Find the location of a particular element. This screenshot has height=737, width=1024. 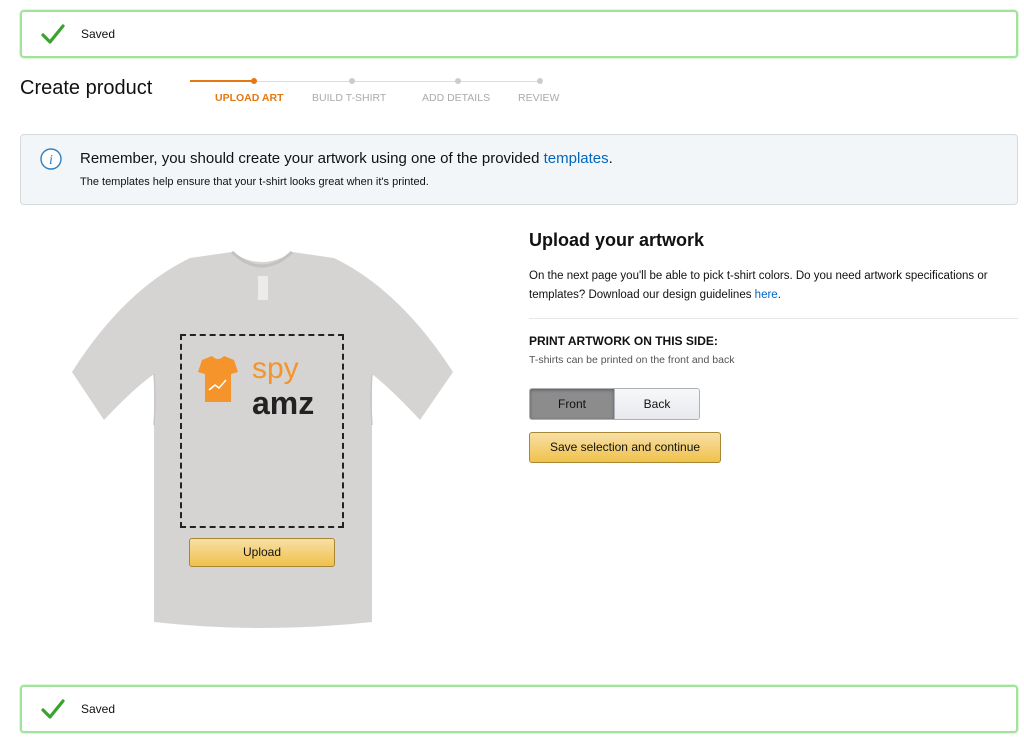

info-icon: i is located at coordinates (51, 159).